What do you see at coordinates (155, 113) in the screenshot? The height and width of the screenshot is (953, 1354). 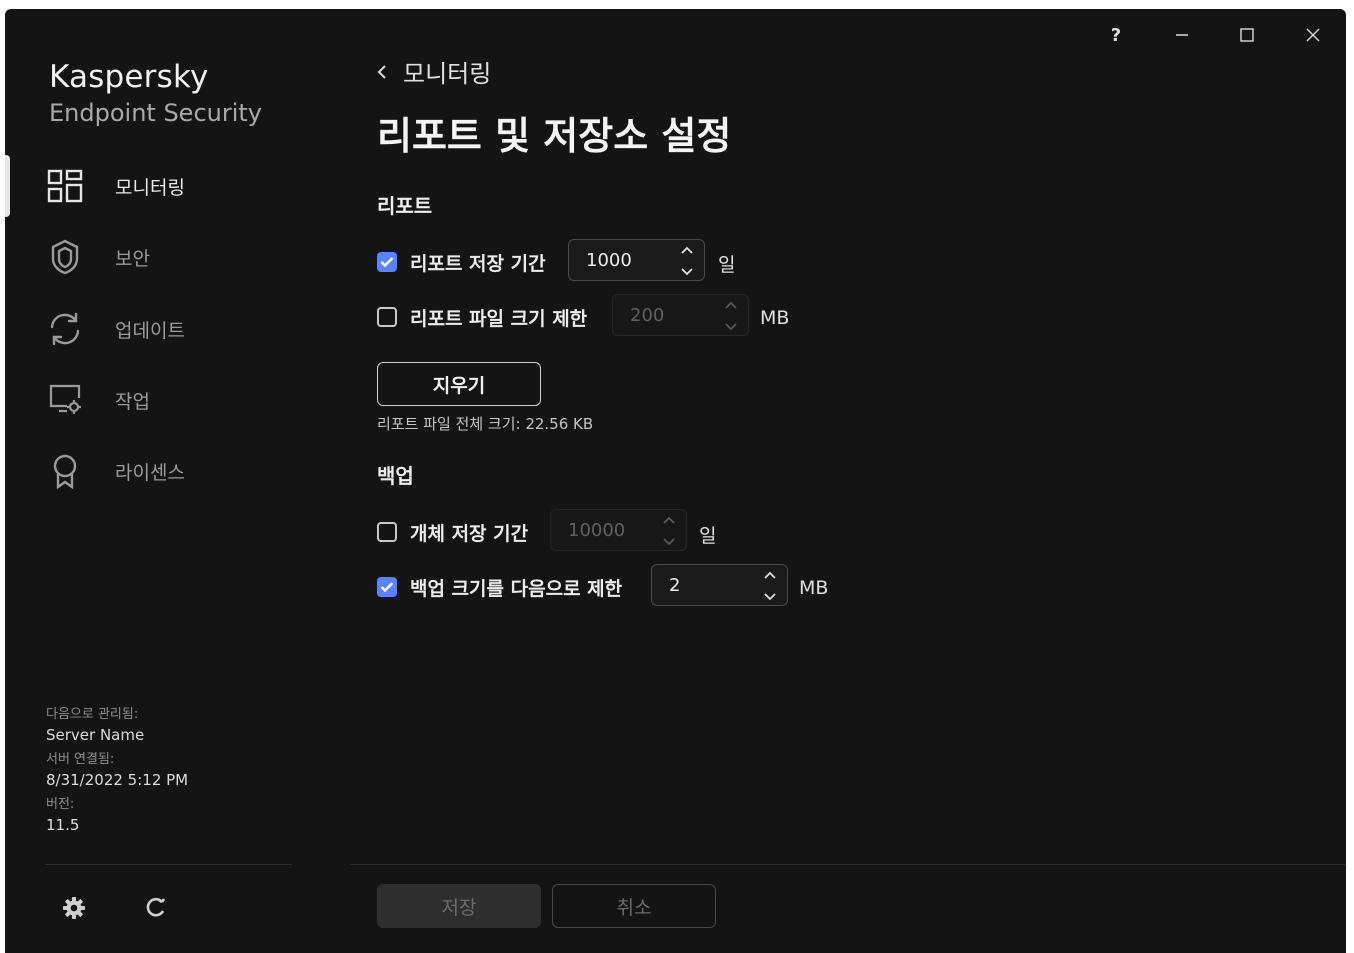 I see `brand-subtitle: Endpoint Security` at bounding box center [155, 113].